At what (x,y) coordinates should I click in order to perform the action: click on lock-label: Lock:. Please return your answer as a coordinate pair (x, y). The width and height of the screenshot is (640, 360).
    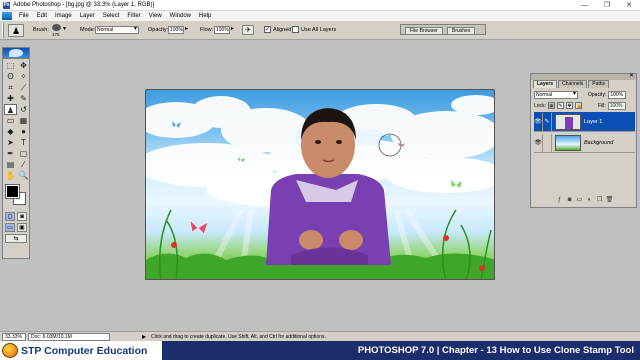
    Looking at the image, I should click on (540, 105).